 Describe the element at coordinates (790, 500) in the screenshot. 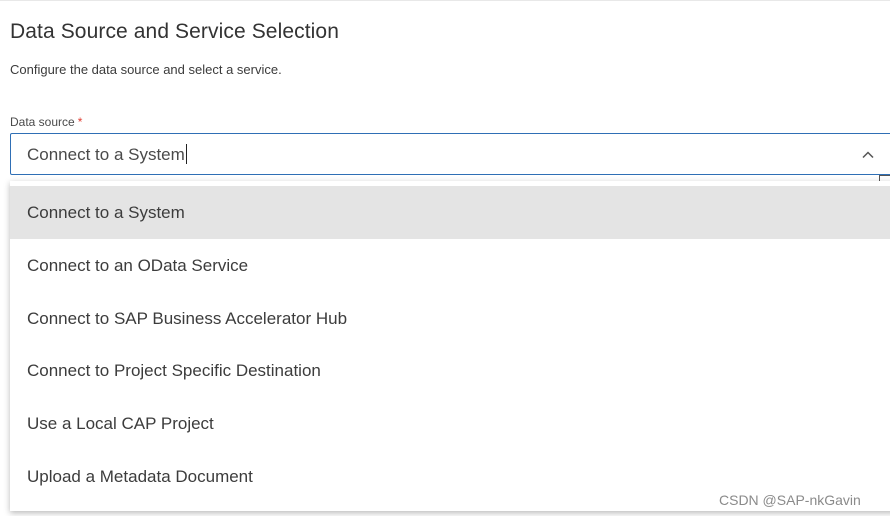

I see `watermark: CSDN @SAP-nkGavin` at that location.